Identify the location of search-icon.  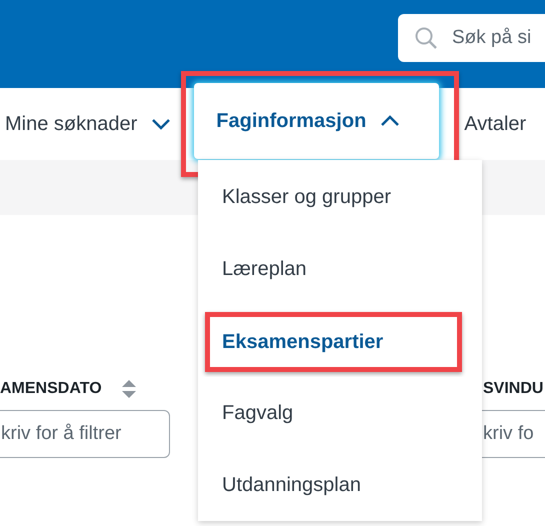
(426, 38).